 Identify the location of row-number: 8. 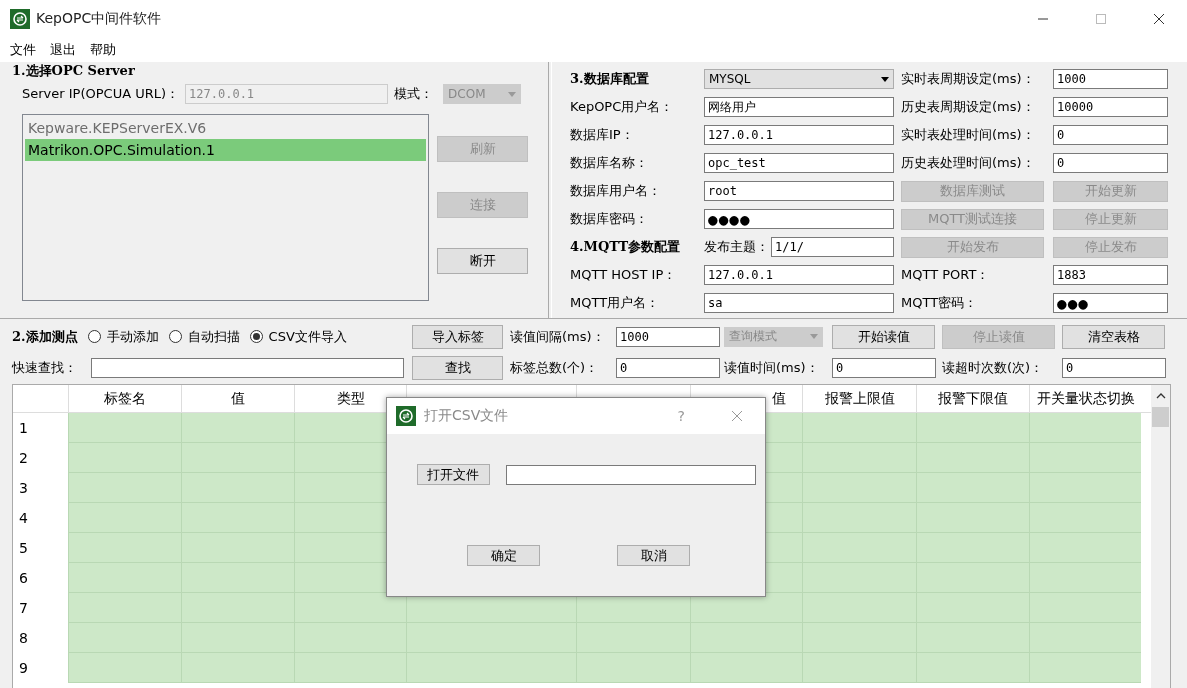
(23, 638).